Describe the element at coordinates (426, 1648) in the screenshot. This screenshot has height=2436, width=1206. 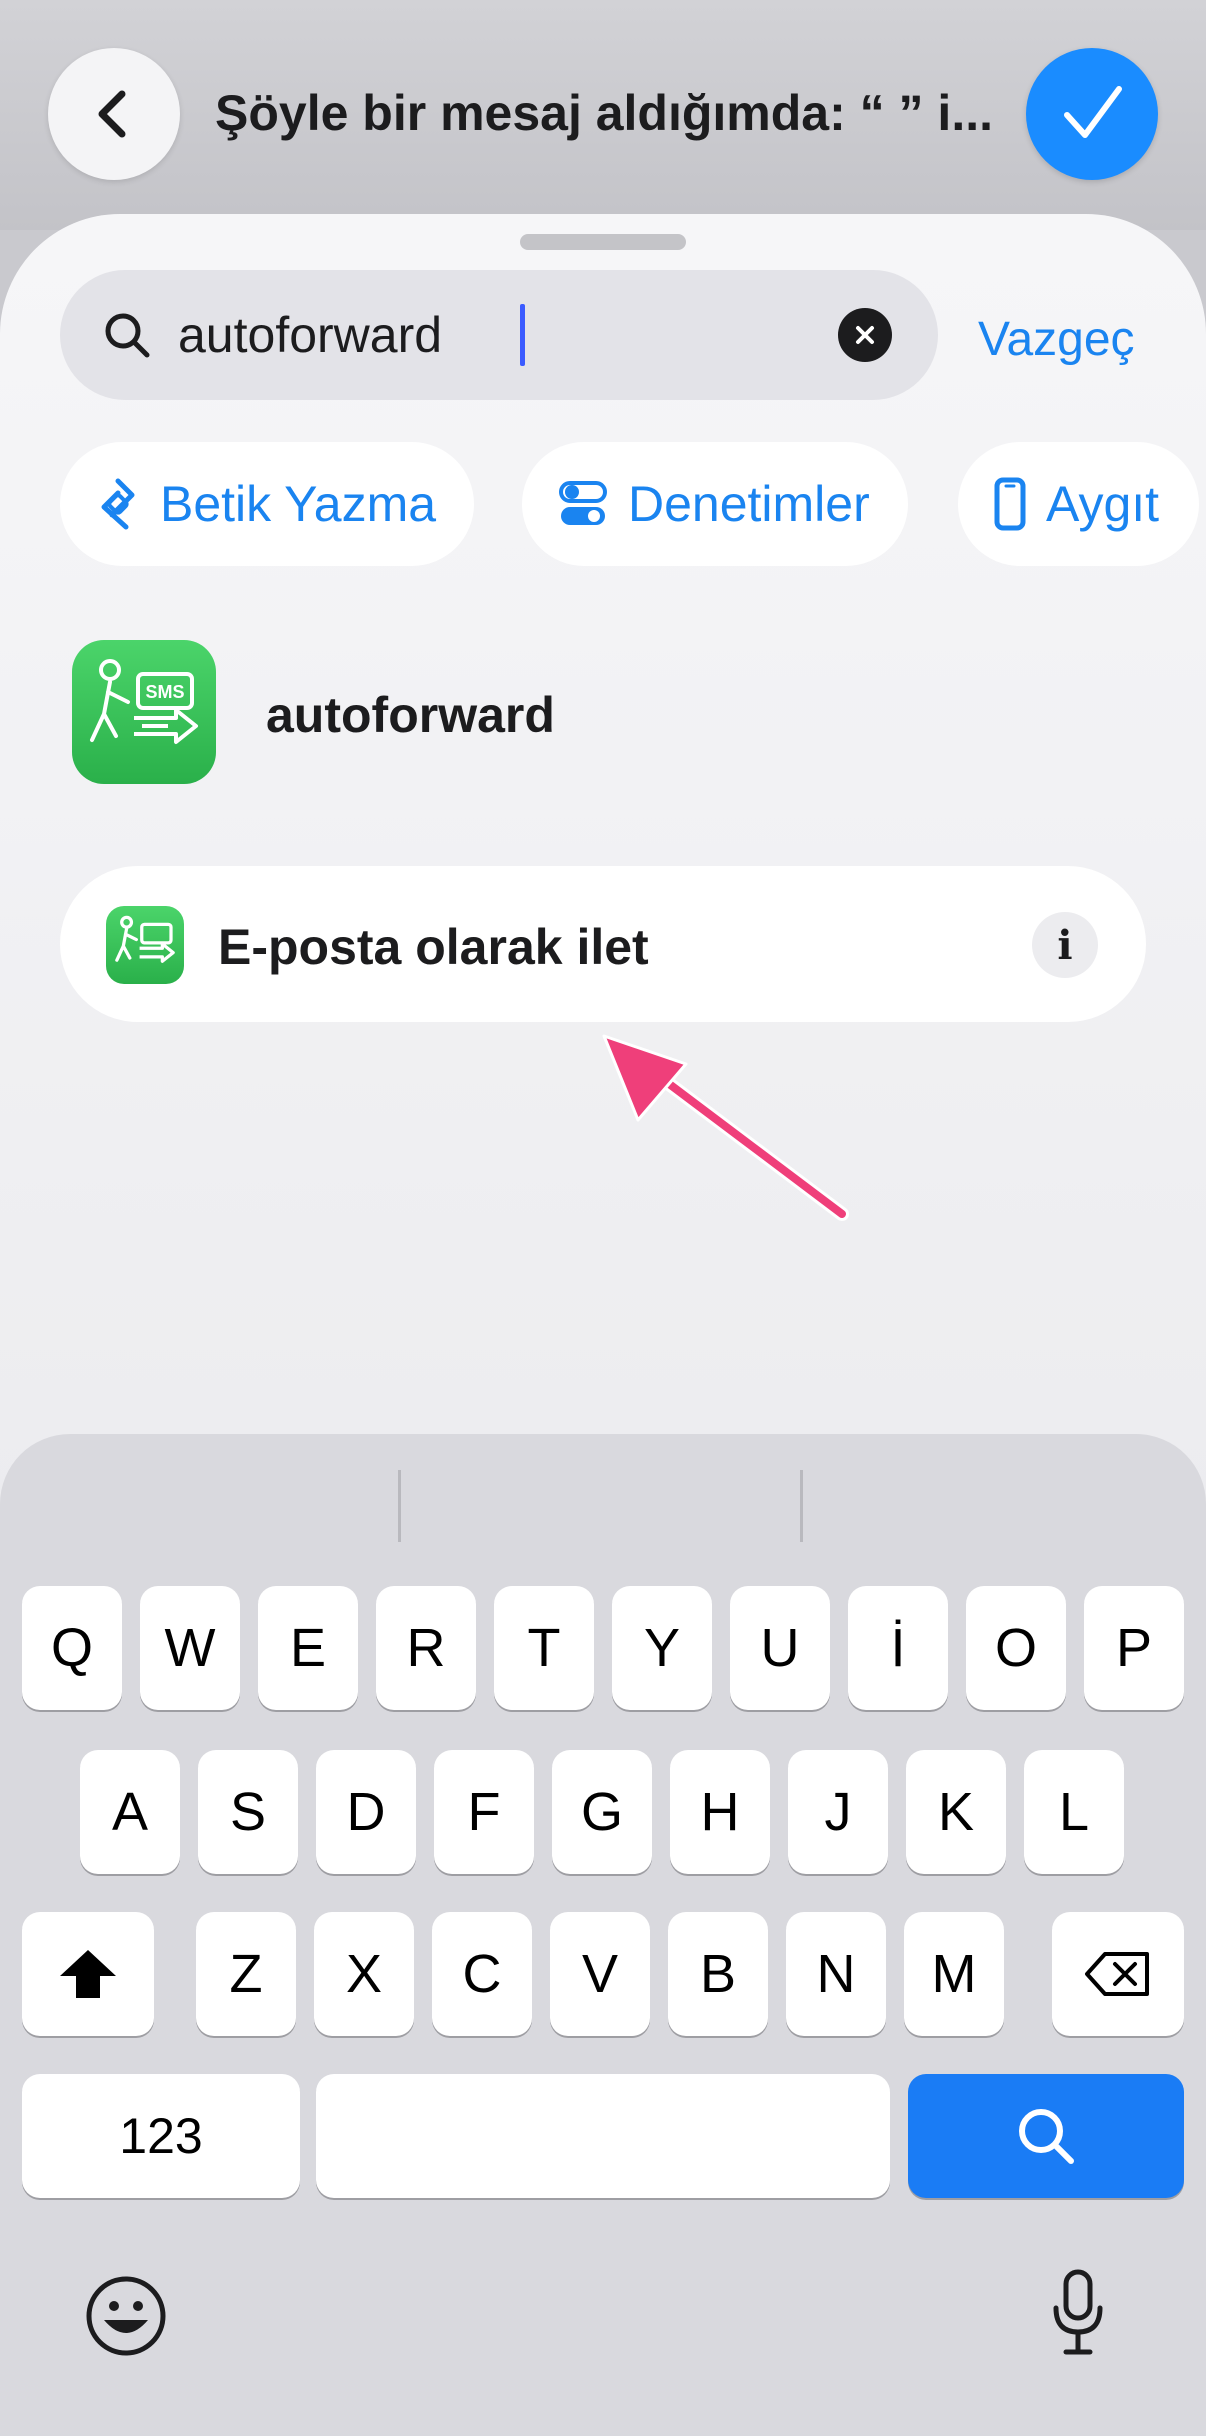
I see `key: R` at that location.